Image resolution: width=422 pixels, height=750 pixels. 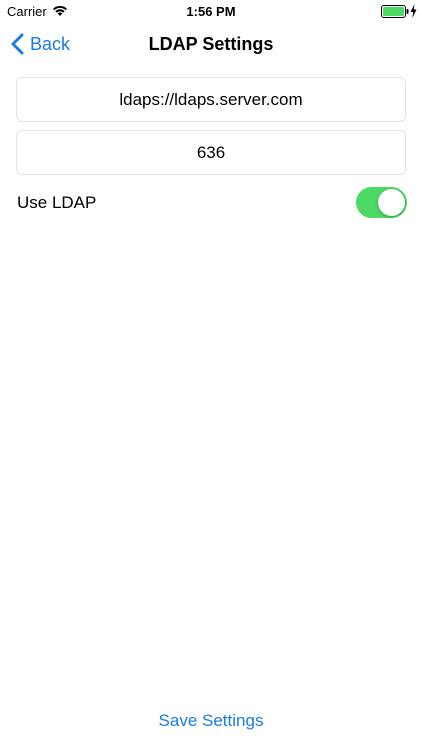 I want to click on toggle-knob, so click(x=391, y=202).